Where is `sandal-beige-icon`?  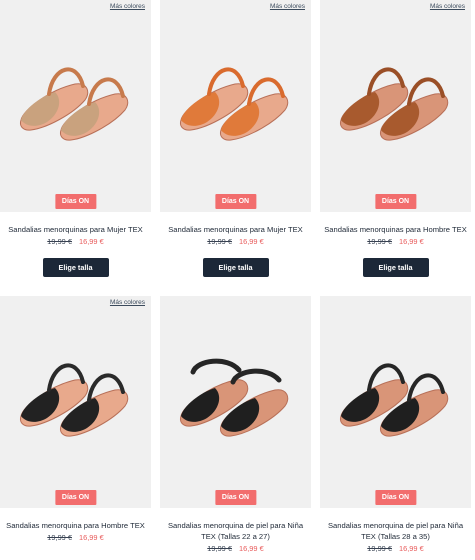
sandal-beige-icon is located at coordinates (74, 104).